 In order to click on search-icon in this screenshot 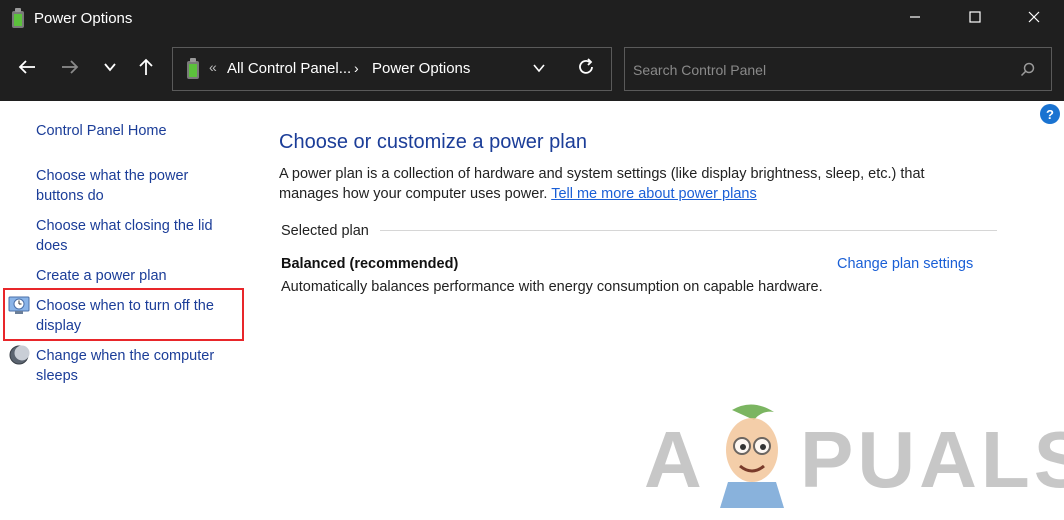, I will do `click(1028, 70)`.